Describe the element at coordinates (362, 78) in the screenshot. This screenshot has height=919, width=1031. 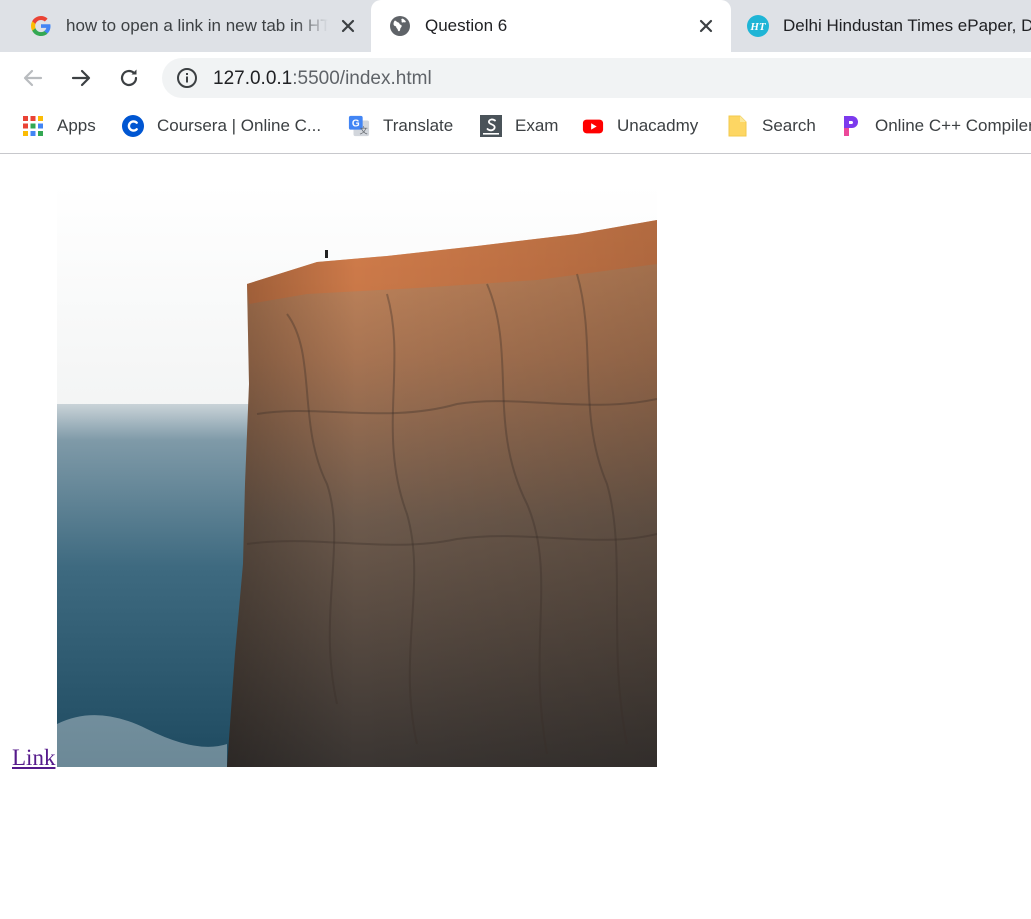
I see `url-path: :5500/index.html` at that location.